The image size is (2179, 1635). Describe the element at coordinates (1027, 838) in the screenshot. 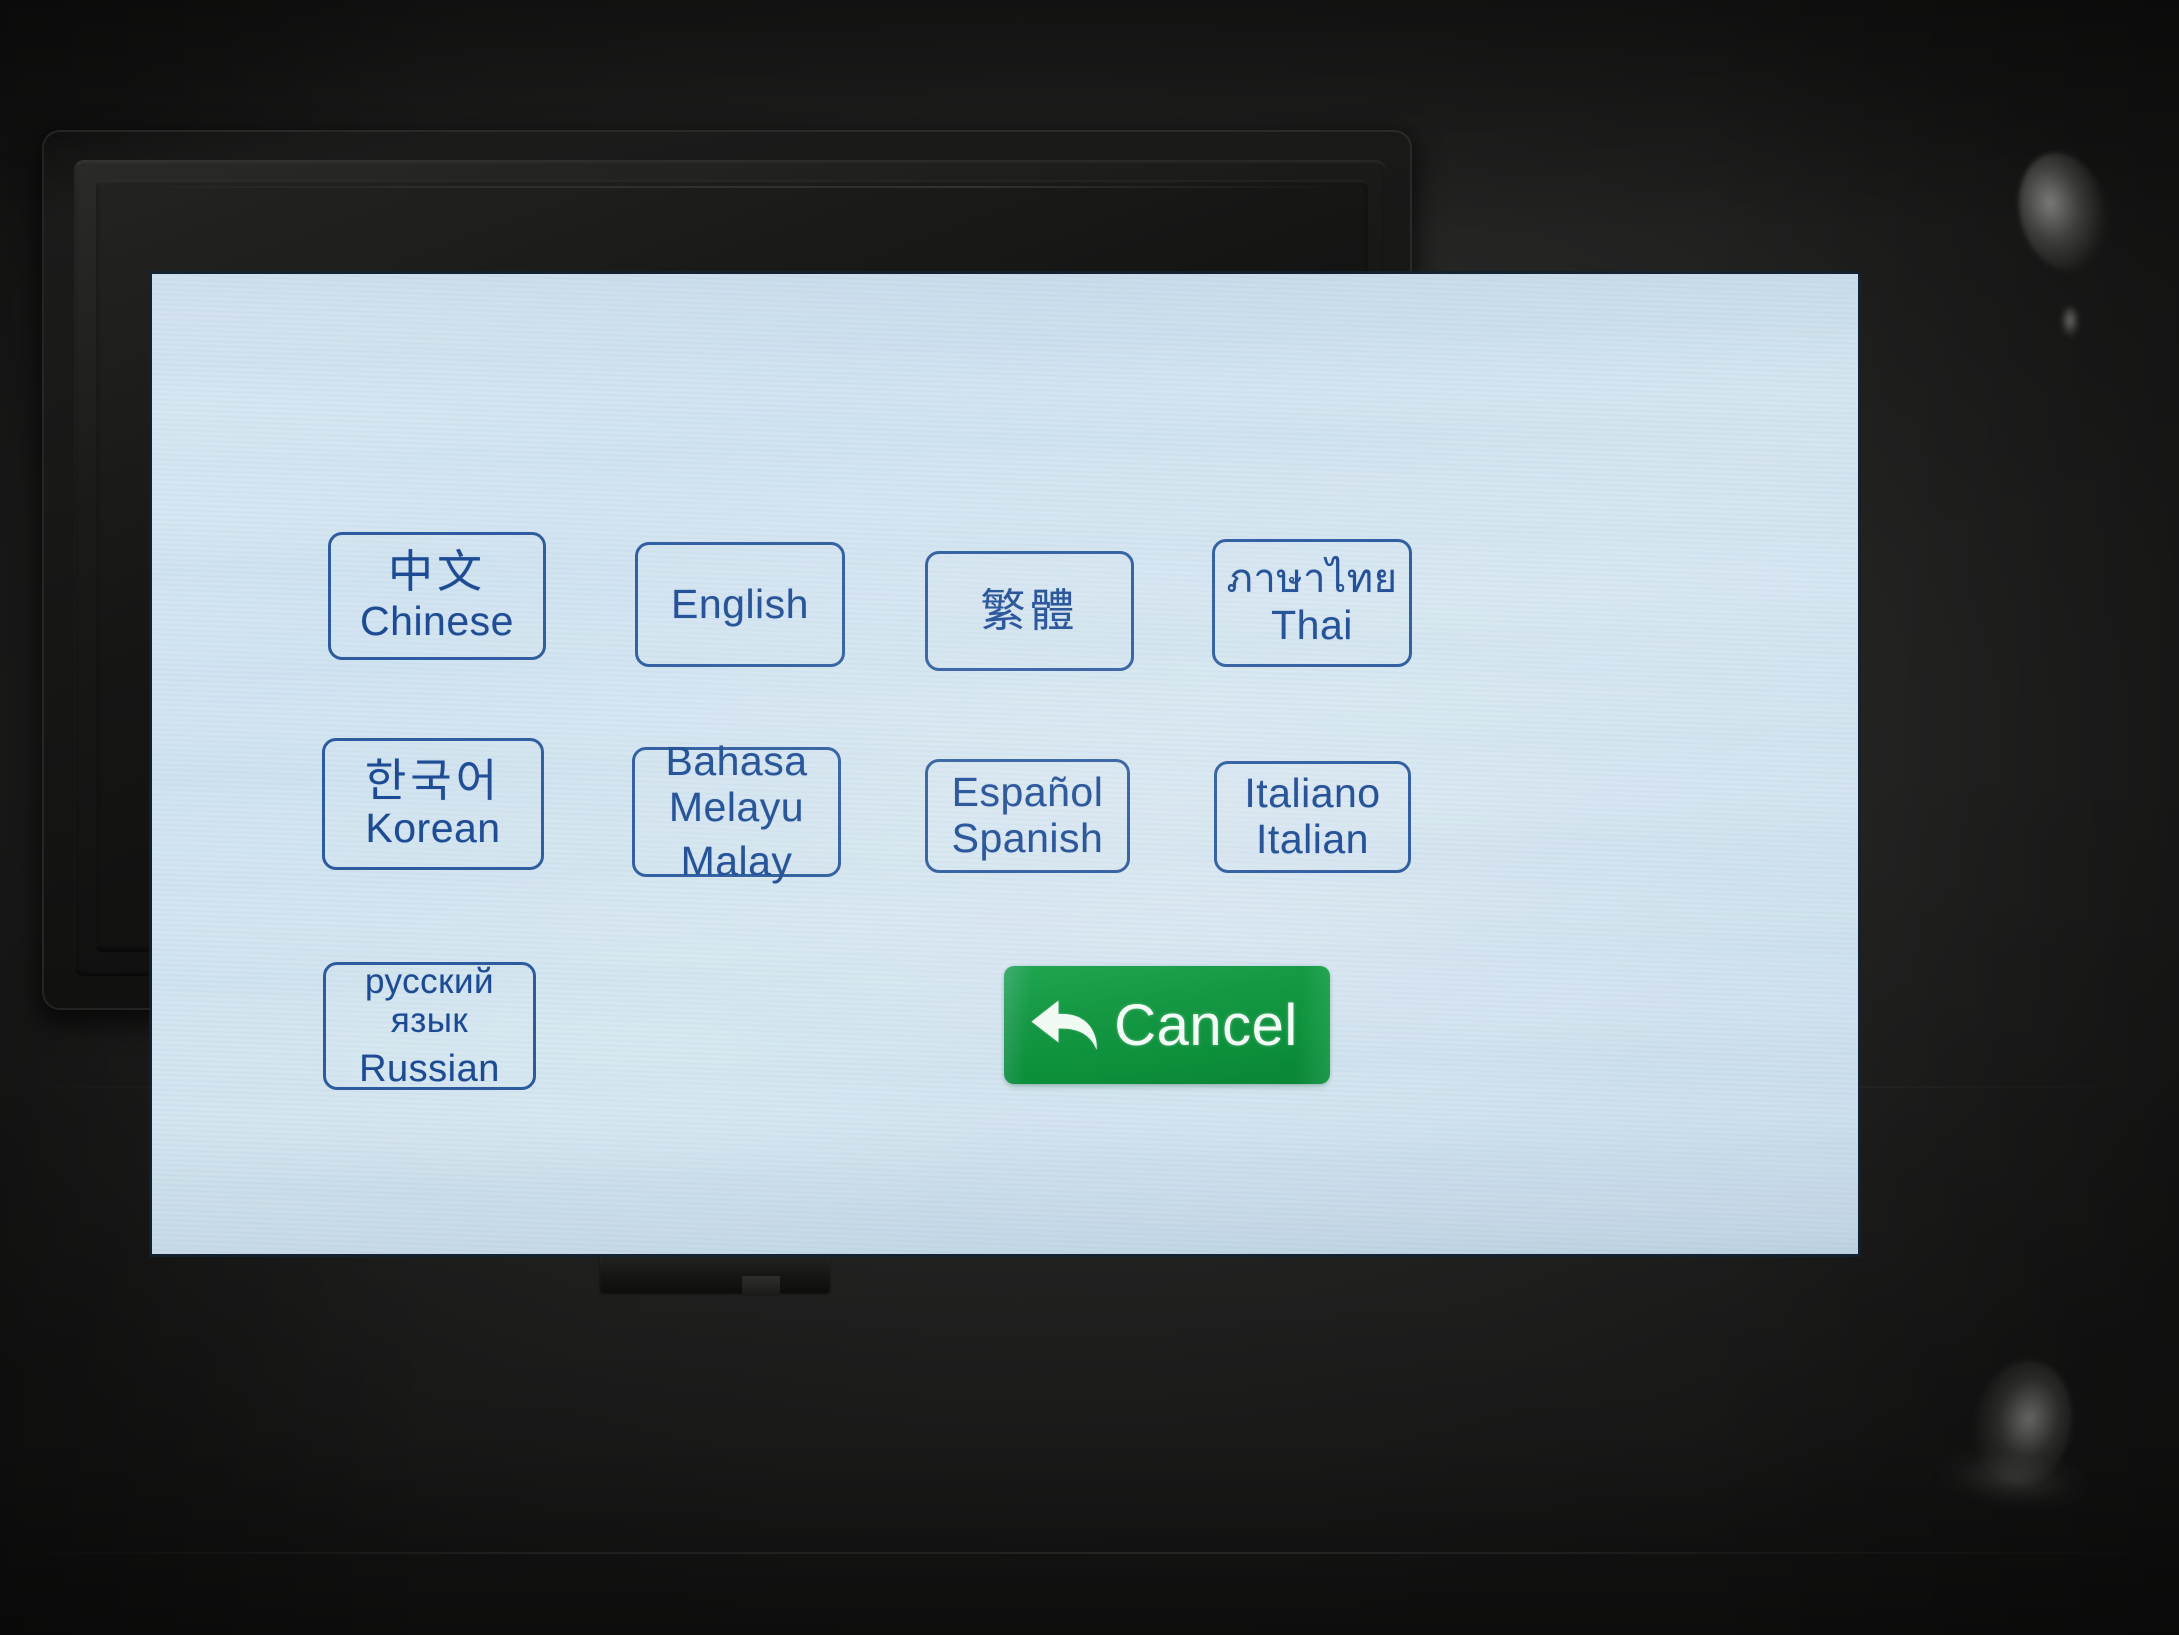

I see `language-latin-label: Spanish` at that location.